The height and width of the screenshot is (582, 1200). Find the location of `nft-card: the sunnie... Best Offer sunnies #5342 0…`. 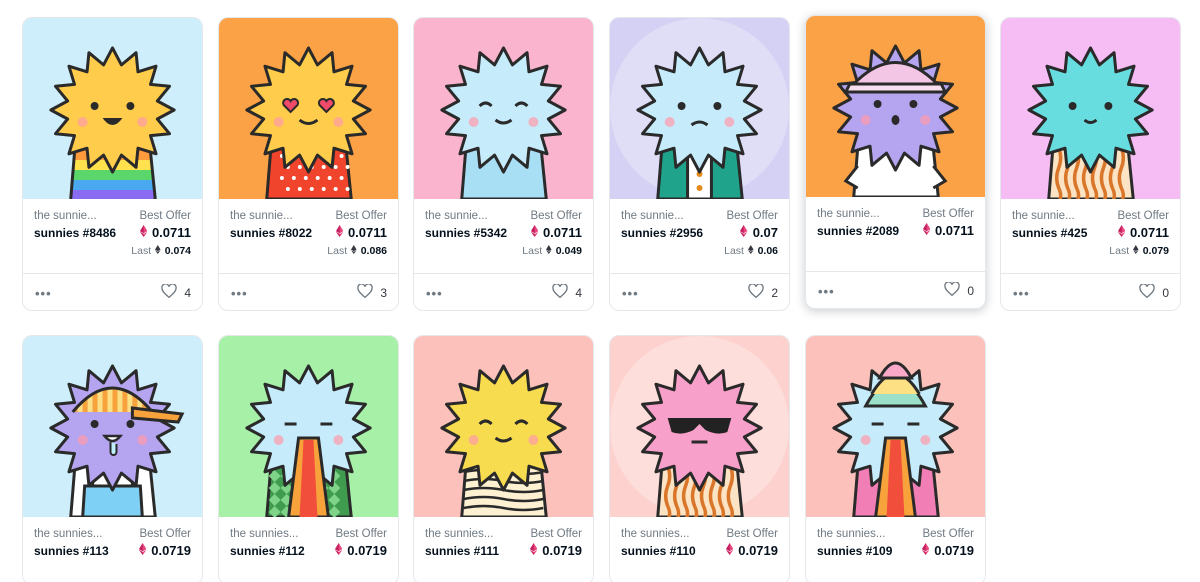

nft-card: the sunnie... Best Offer sunnies #5342 0… is located at coordinates (503, 164).